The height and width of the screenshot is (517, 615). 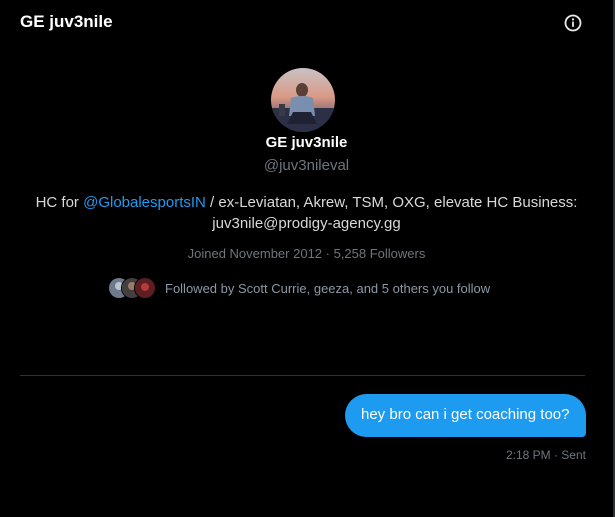 I want to click on followers-count: 5,258 Followers, so click(x=380, y=253).